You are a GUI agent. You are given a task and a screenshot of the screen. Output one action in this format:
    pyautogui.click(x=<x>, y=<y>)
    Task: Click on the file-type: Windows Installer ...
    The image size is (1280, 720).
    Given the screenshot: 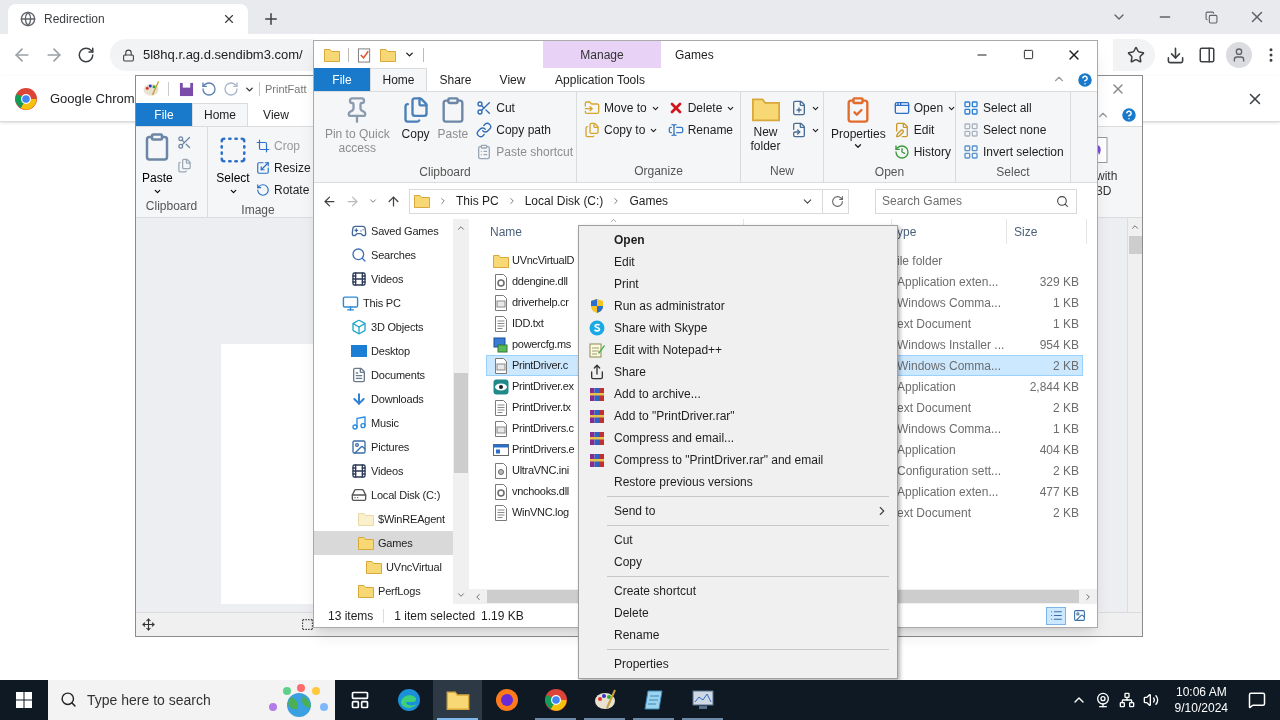 What is the action you would take?
    pyautogui.click(x=951, y=345)
    